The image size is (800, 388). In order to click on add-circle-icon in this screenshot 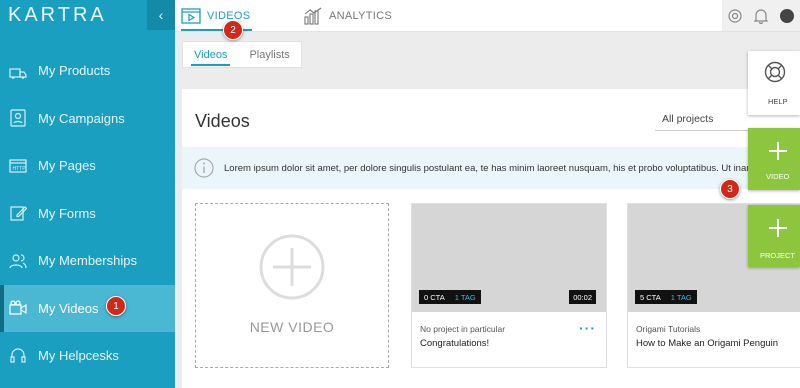, I will do `click(292, 269)`.